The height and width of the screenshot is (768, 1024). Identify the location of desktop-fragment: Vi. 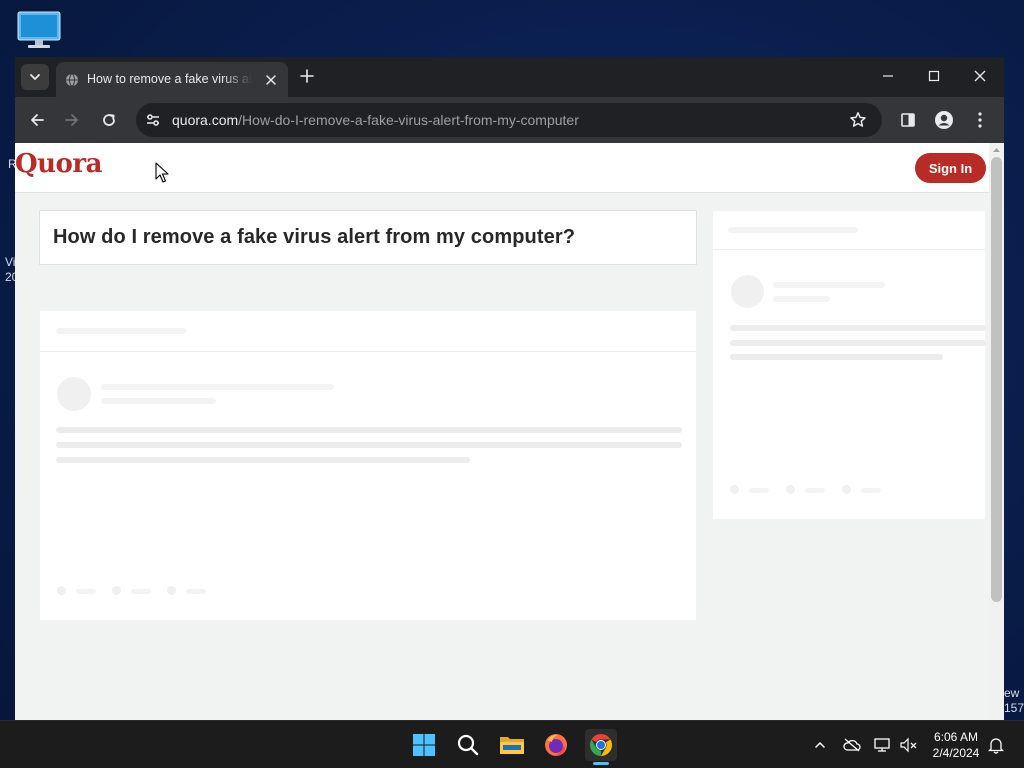
(10, 262).